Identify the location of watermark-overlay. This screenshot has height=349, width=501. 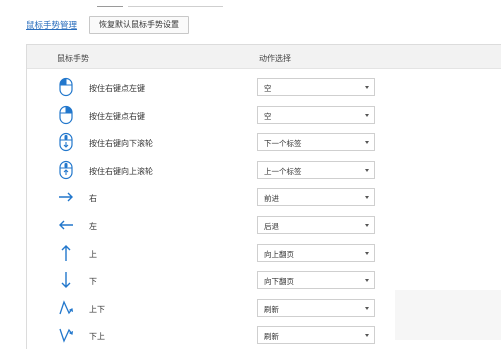
(448, 315).